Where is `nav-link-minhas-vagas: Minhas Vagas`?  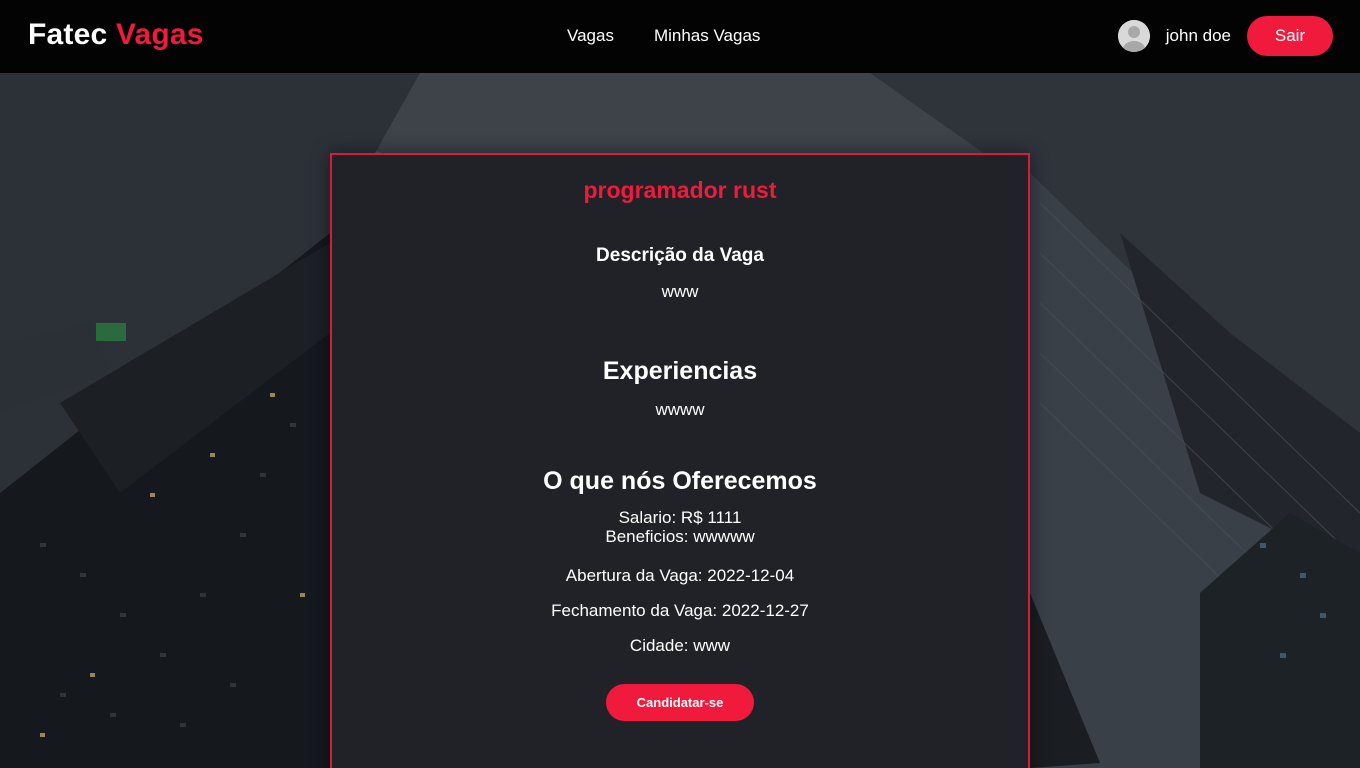
nav-link-minhas-vagas: Minhas Vagas is located at coordinates (707, 36).